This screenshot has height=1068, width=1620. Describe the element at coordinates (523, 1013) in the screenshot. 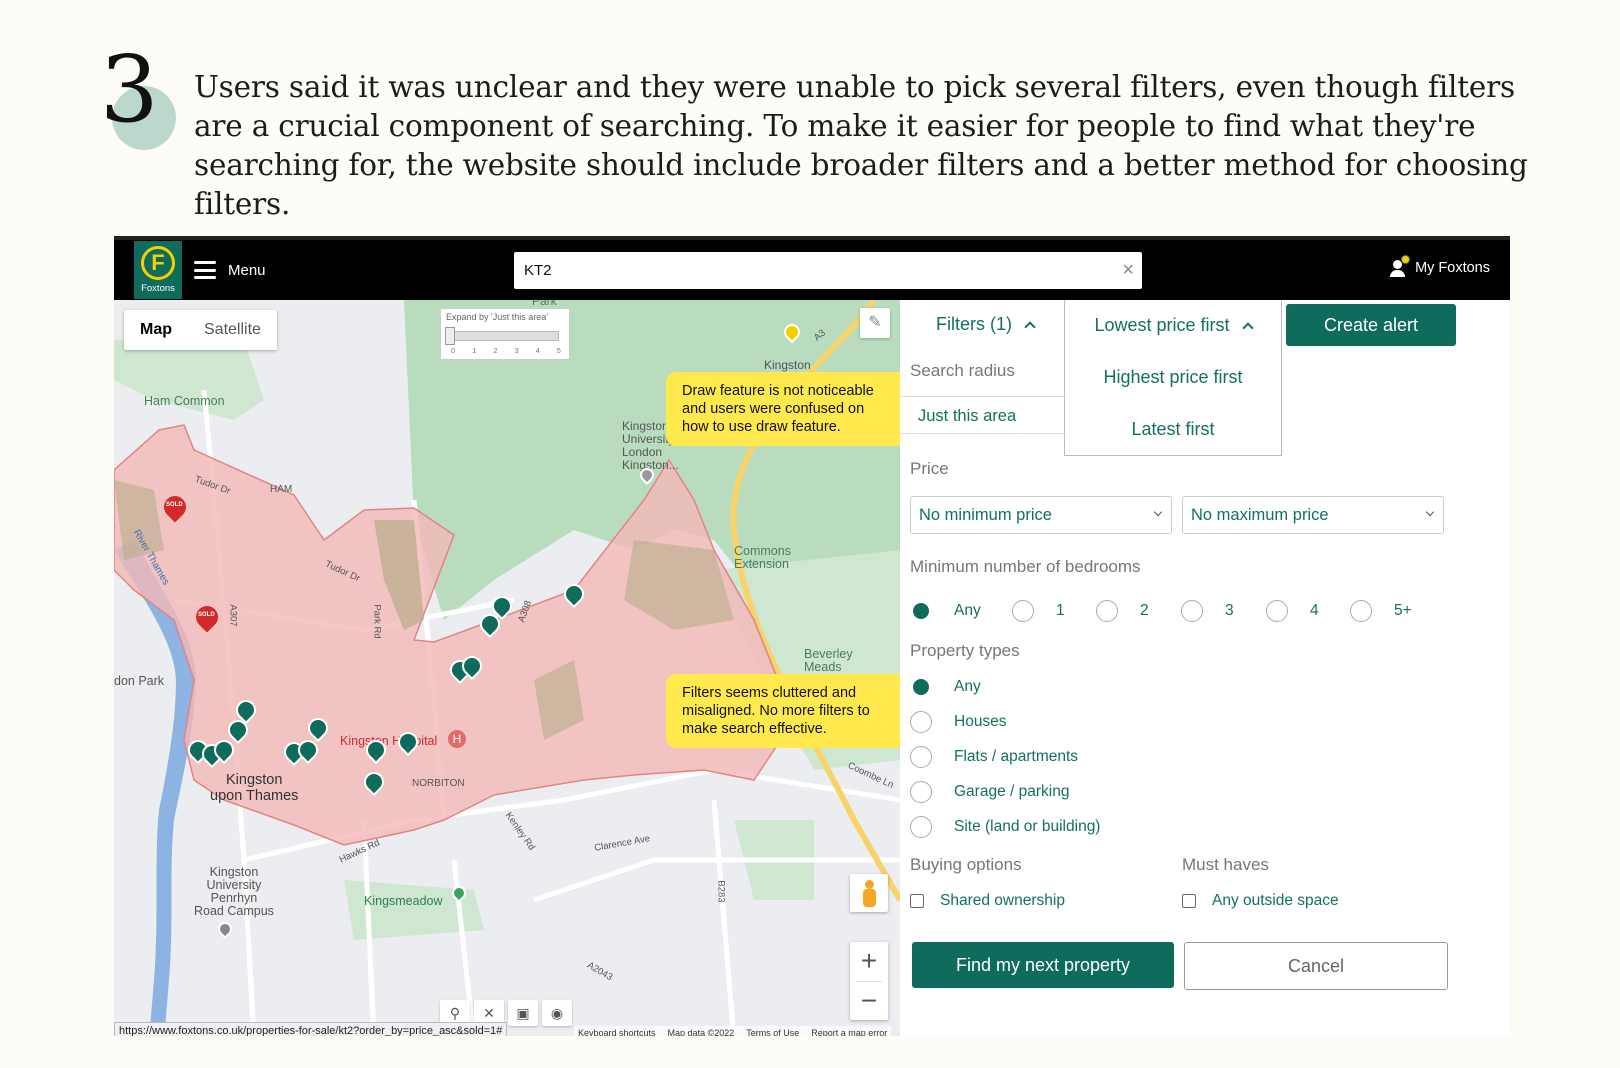

I see `transport-icon: ▣` at that location.